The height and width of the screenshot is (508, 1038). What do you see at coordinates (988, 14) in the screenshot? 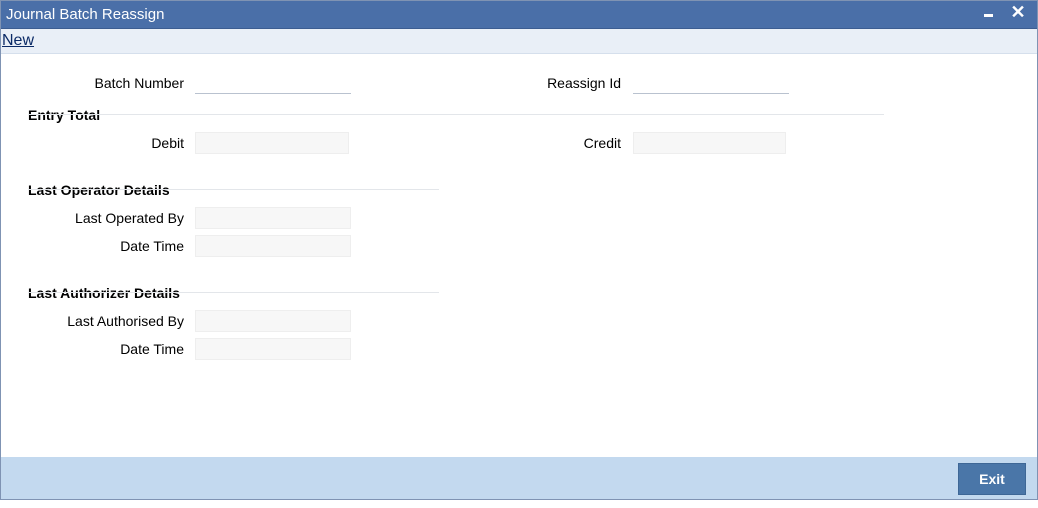
I see `minimize-icon` at bounding box center [988, 14].